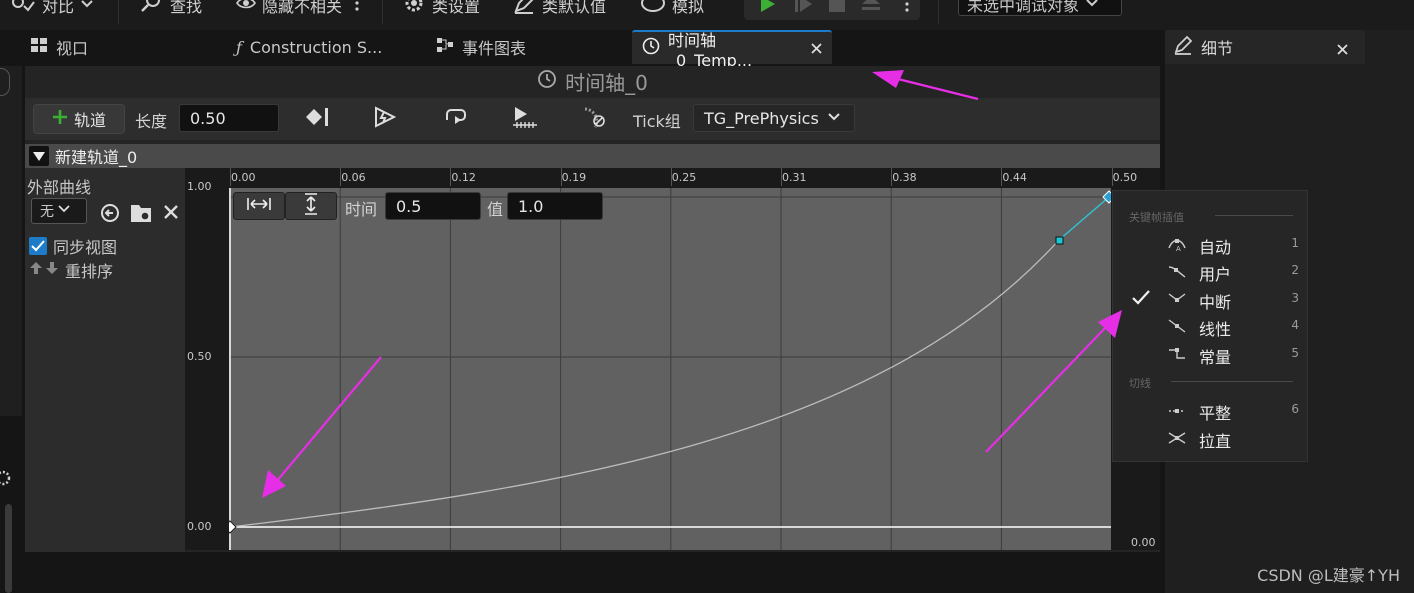 This screenshot has width=1414, height=593. I want to click on step-button, so click(803, 10).